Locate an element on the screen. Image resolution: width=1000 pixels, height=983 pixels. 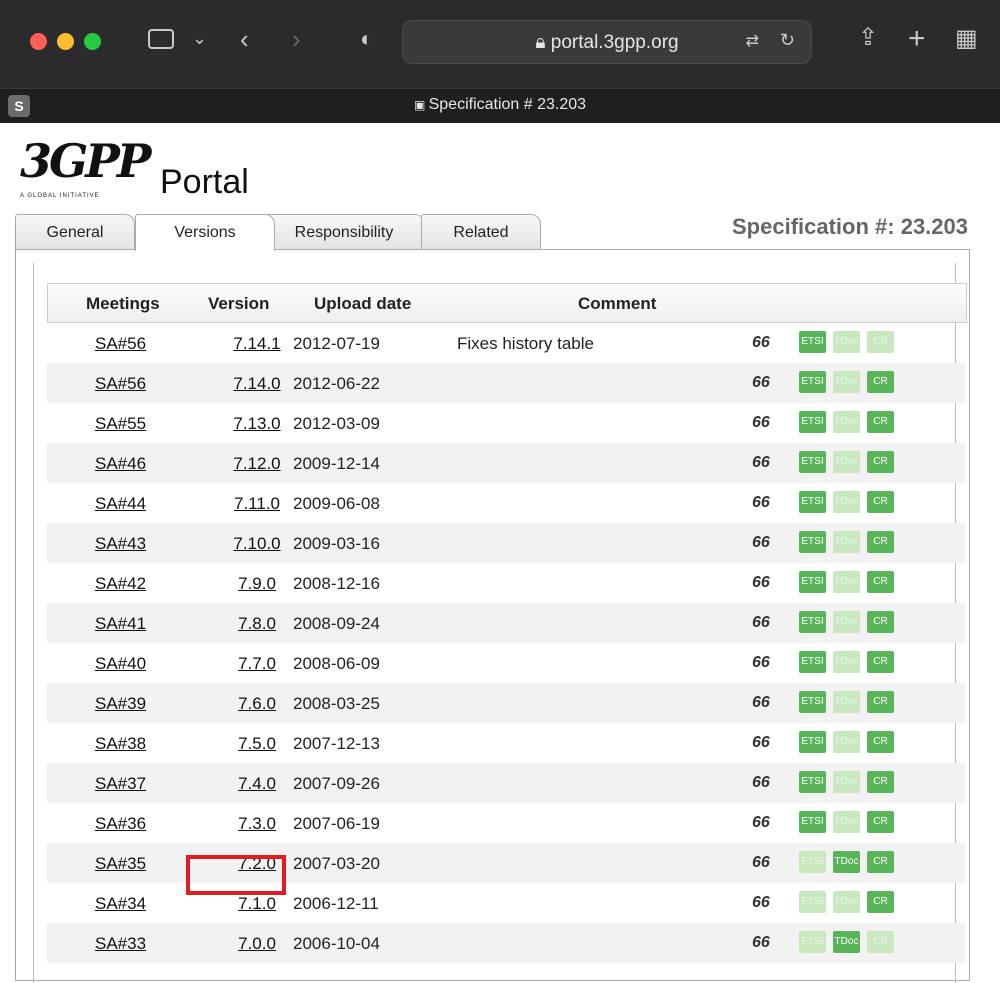
table-row: SA#42 7.9.0 2008-12-16 66 ETSI TDoc CR is located at coordinates (506, 583).